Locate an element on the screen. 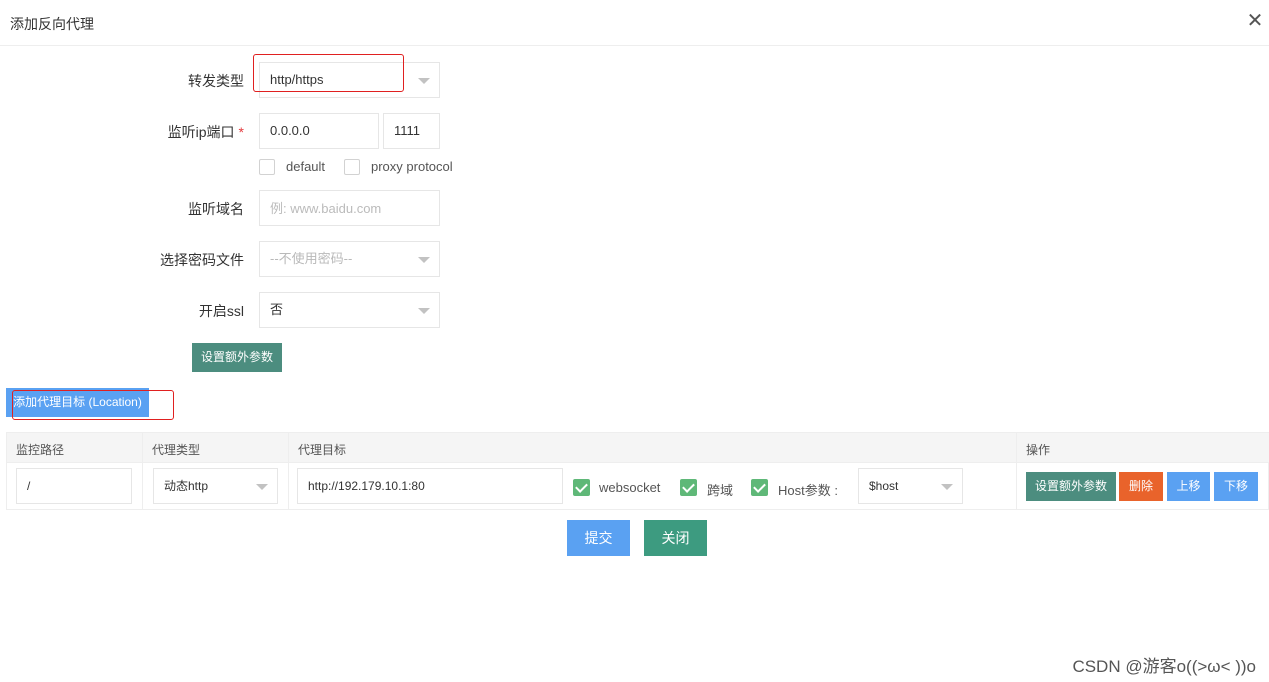 This screenshot has height=682, width=1269. close-icon: ✕ is located at coordinates (1255, 21).